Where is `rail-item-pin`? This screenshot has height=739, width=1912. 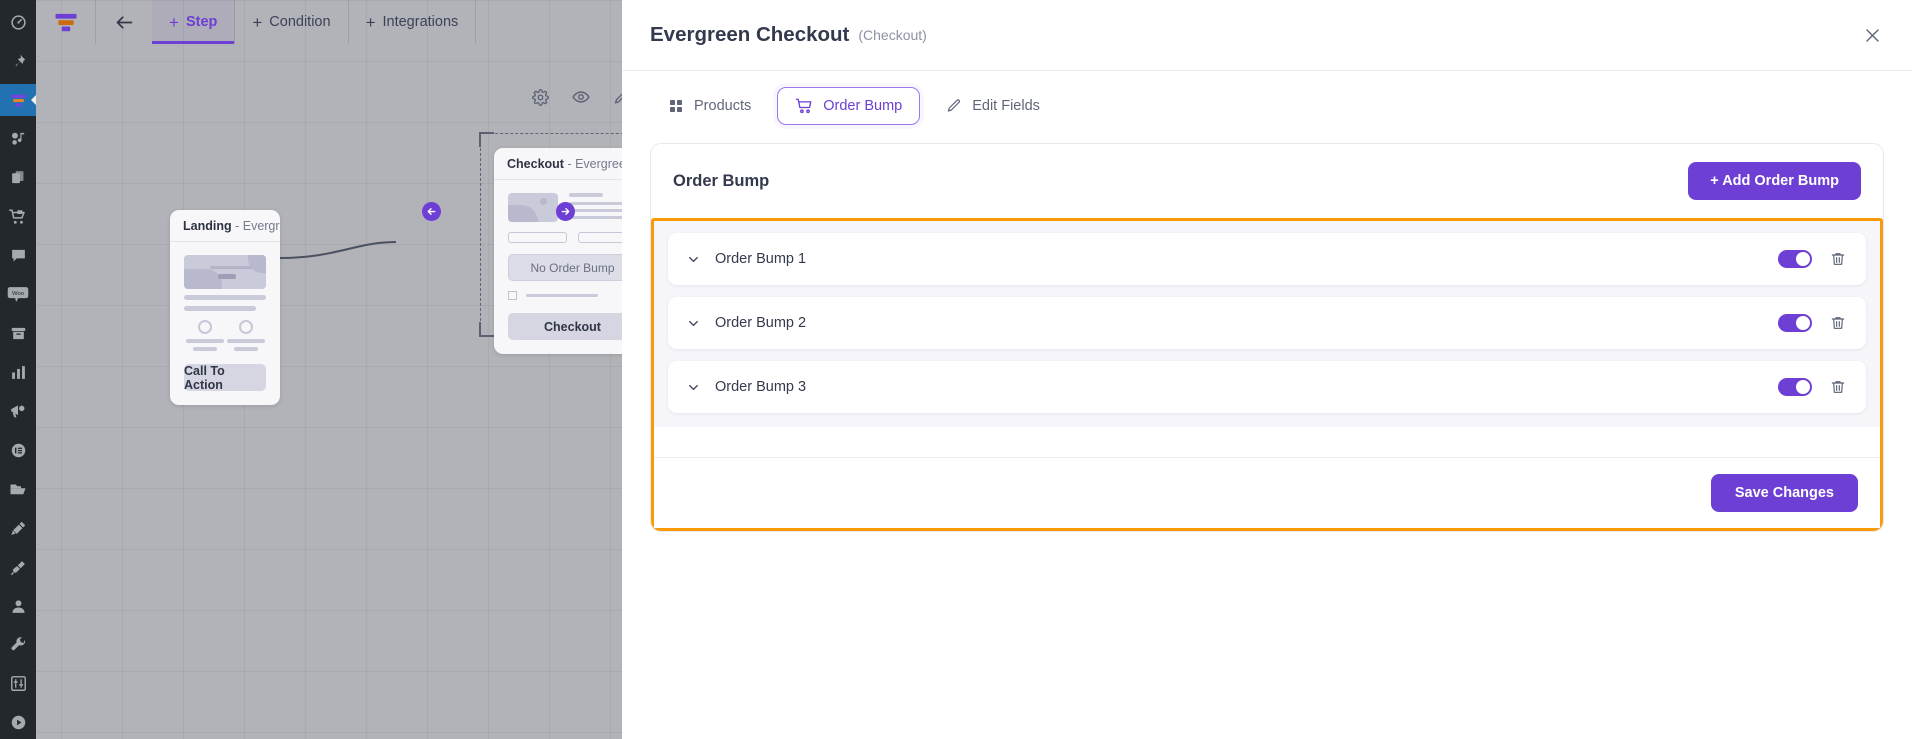 rail-item-pin is located at coordinates (18, 61).